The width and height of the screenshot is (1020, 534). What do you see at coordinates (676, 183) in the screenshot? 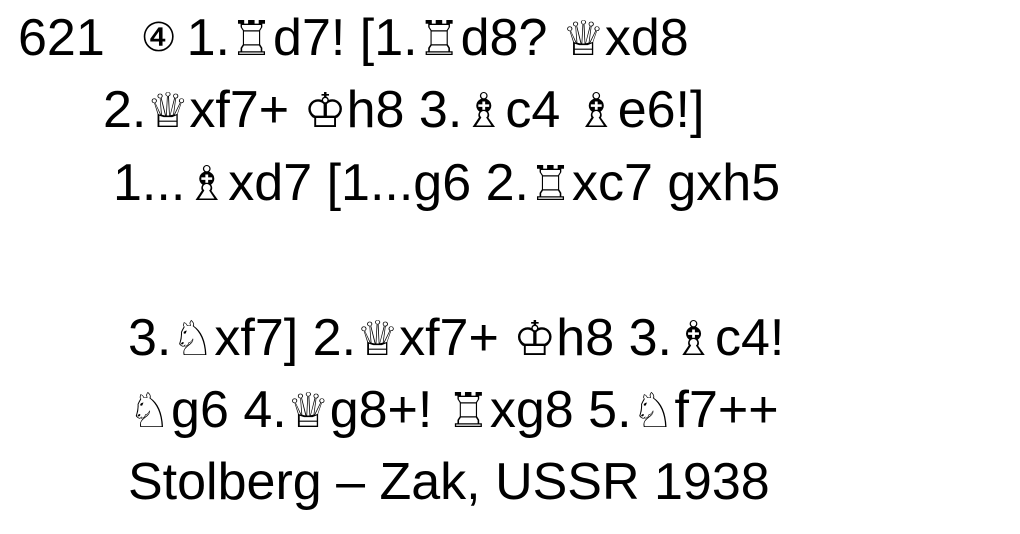
I see `move-text: xc7 gxh5` at bounding box center [676, 183].